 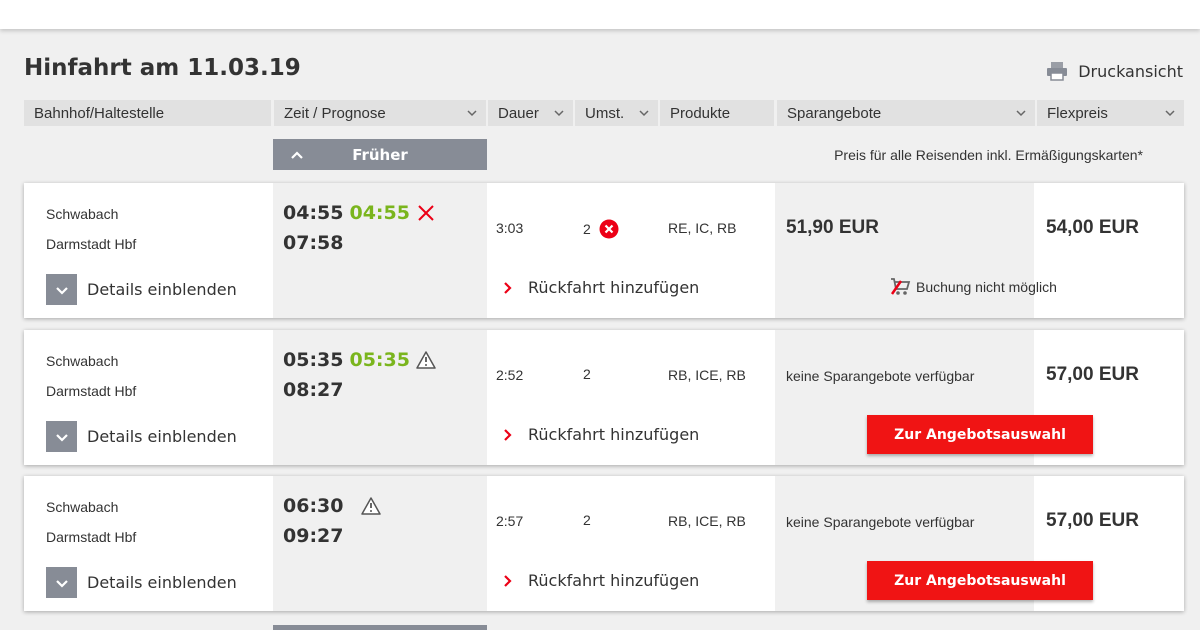 What do you see at coordinates (379, 360) in the screenshot?
I see `departure-prognosis: 05:35` at bounding box center [379, 360].